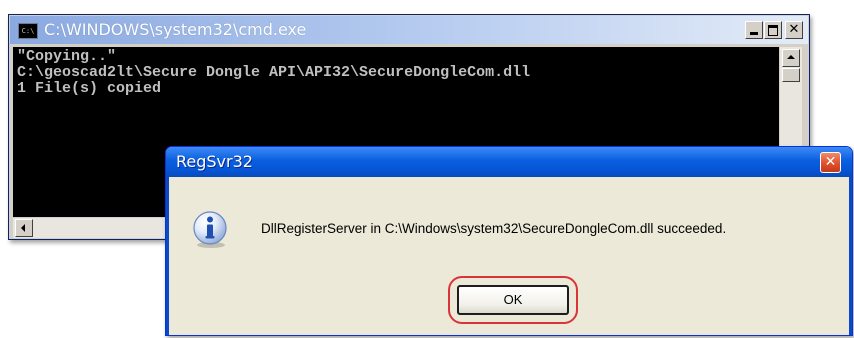 Image resolution: width=854 pixels, height=338 pixels. Describe the element at coordinates (754, 30) in the screenshot. I see `minimize-button` at that location.